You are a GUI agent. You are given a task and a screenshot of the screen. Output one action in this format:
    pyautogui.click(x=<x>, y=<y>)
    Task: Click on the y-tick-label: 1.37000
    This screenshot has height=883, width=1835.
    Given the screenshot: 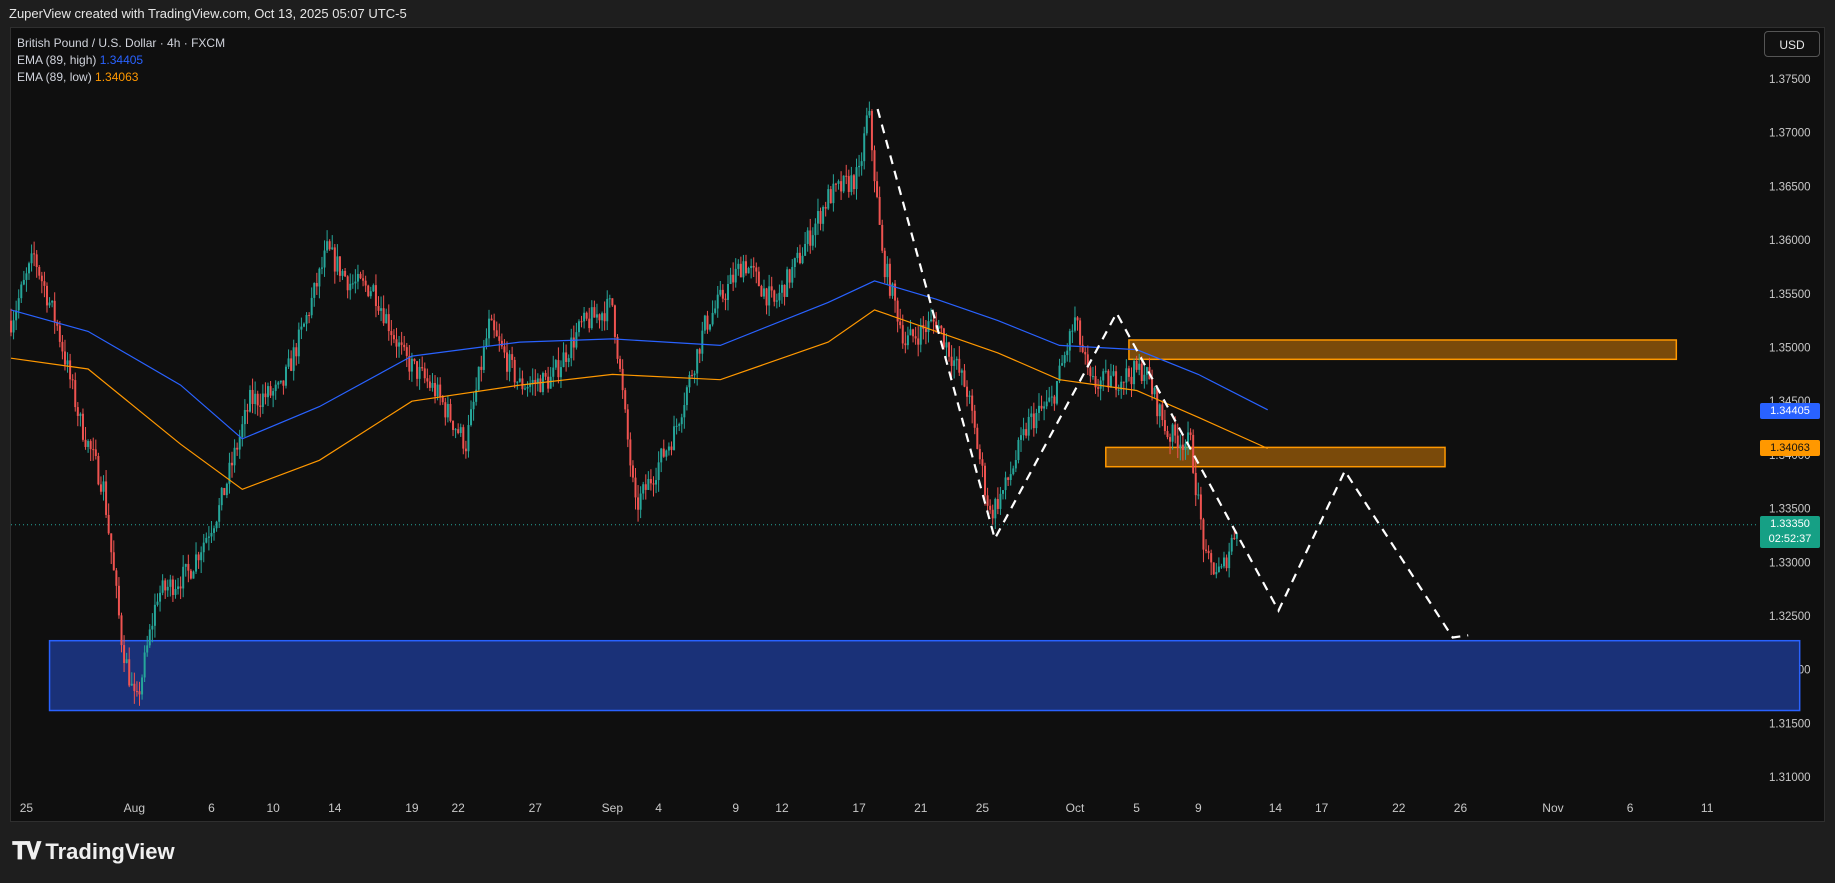 What is the action you would take?
    pyautogui.click(x=1790, y=134)
    